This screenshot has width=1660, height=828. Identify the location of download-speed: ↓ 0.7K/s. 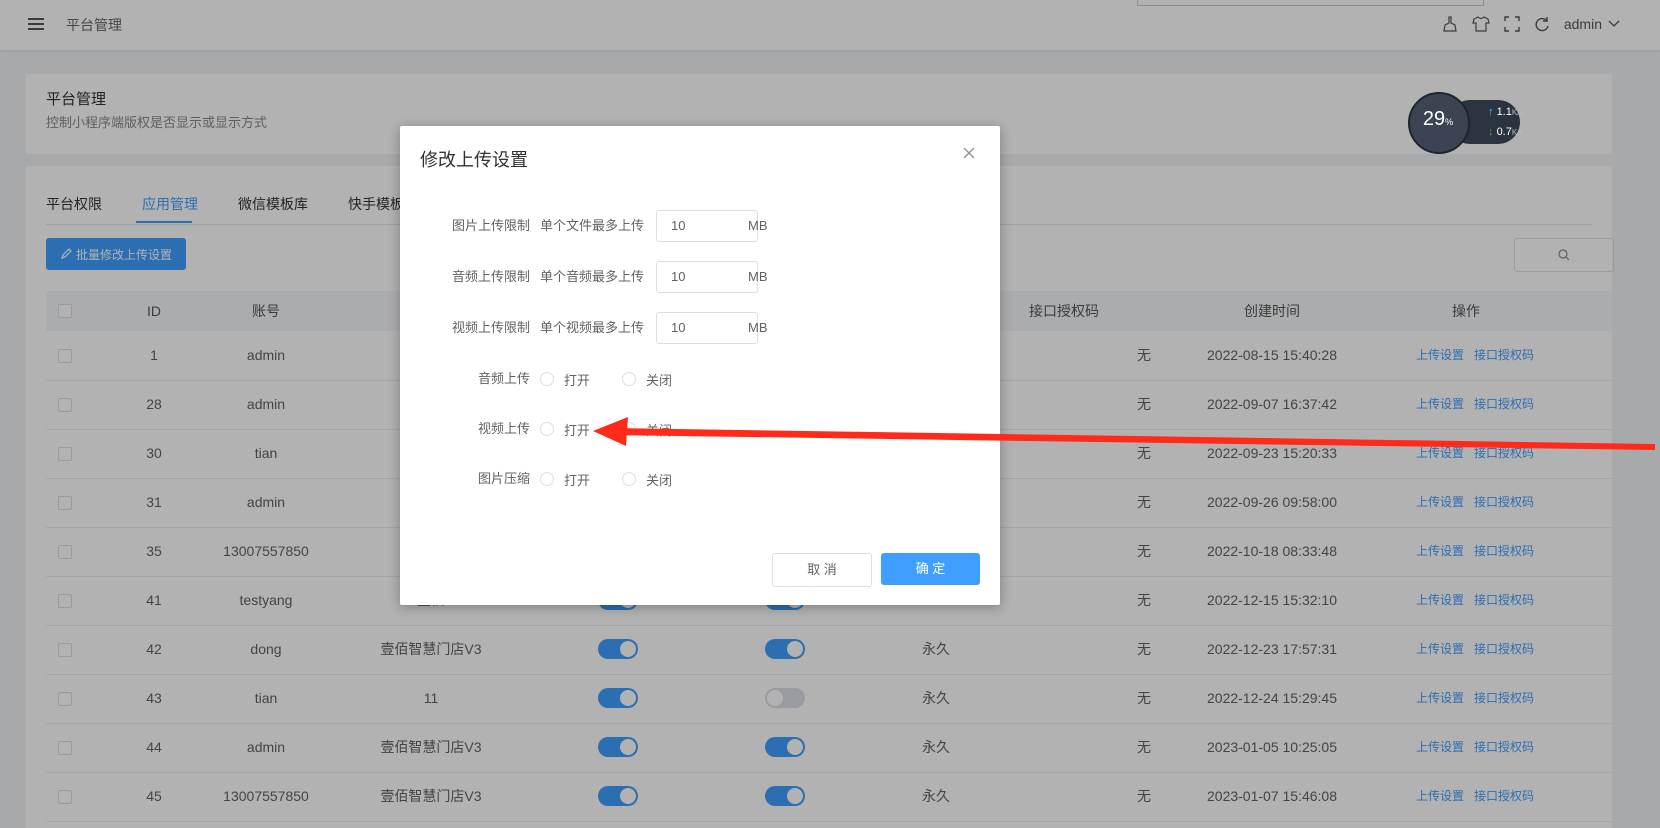
(1505, 132).